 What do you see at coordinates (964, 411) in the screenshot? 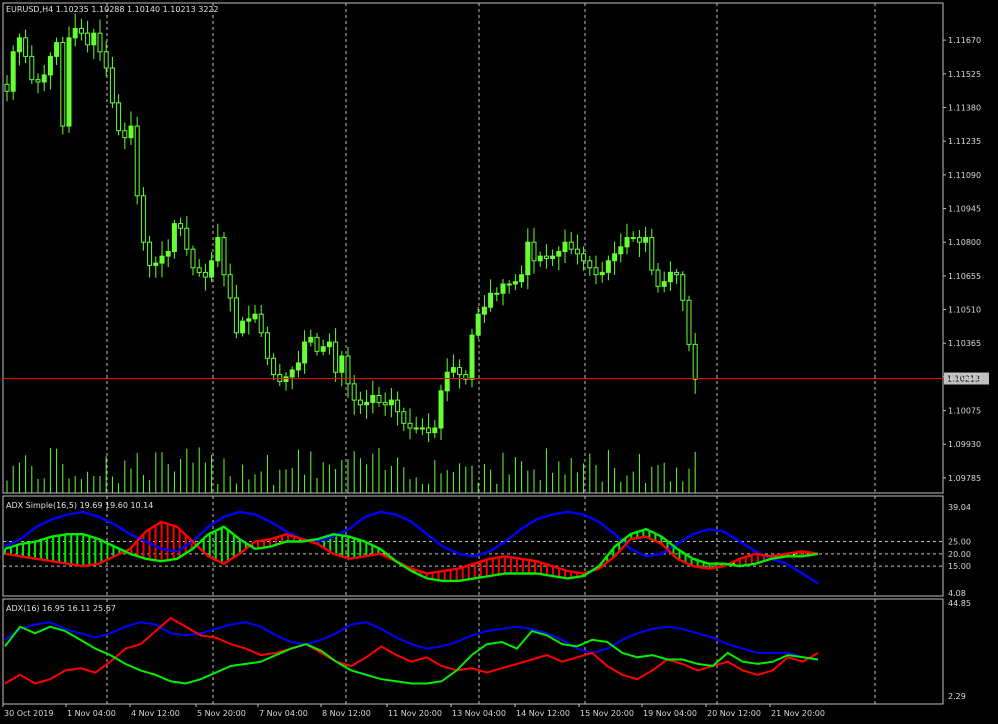
I see `y-tick-label: 1.10075` at bounding box center [964, 411].